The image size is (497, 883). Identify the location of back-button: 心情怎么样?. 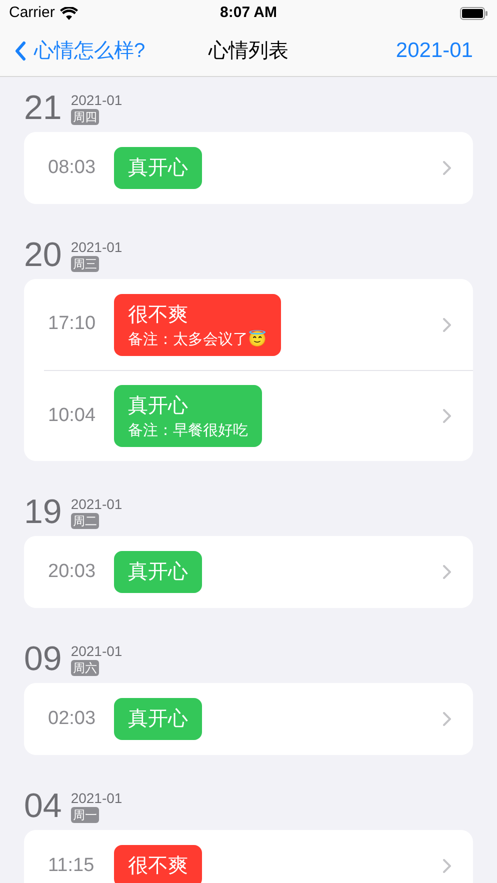
(99, 51).